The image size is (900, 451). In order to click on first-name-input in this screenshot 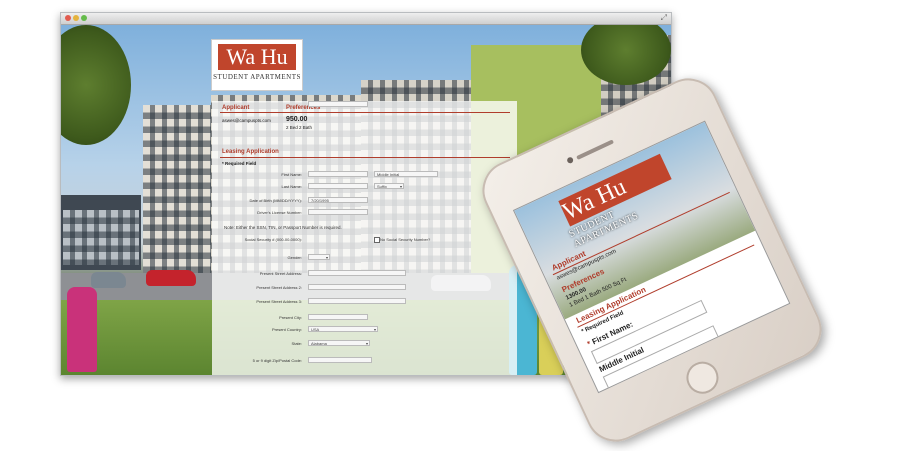, I will do `click(338, 174)`.